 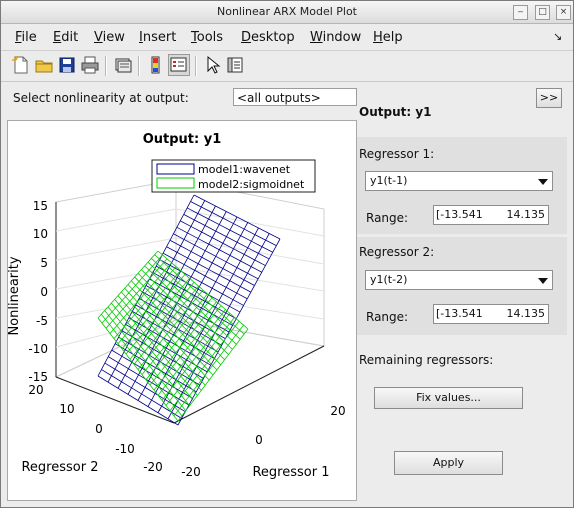 I want to click on regressor2-value: y1(t-2), so click(x=389, y=279).